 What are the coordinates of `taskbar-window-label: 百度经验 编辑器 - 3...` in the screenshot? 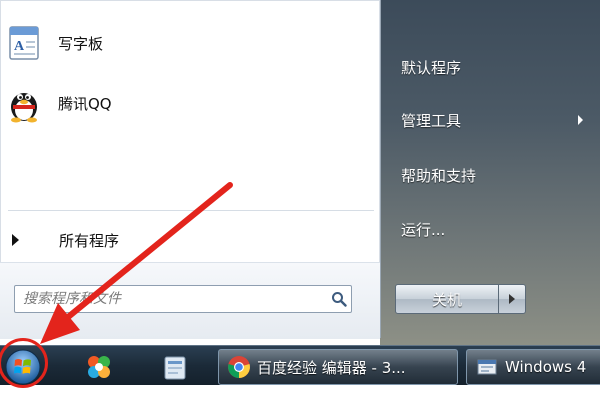 It's located at (331, 367).